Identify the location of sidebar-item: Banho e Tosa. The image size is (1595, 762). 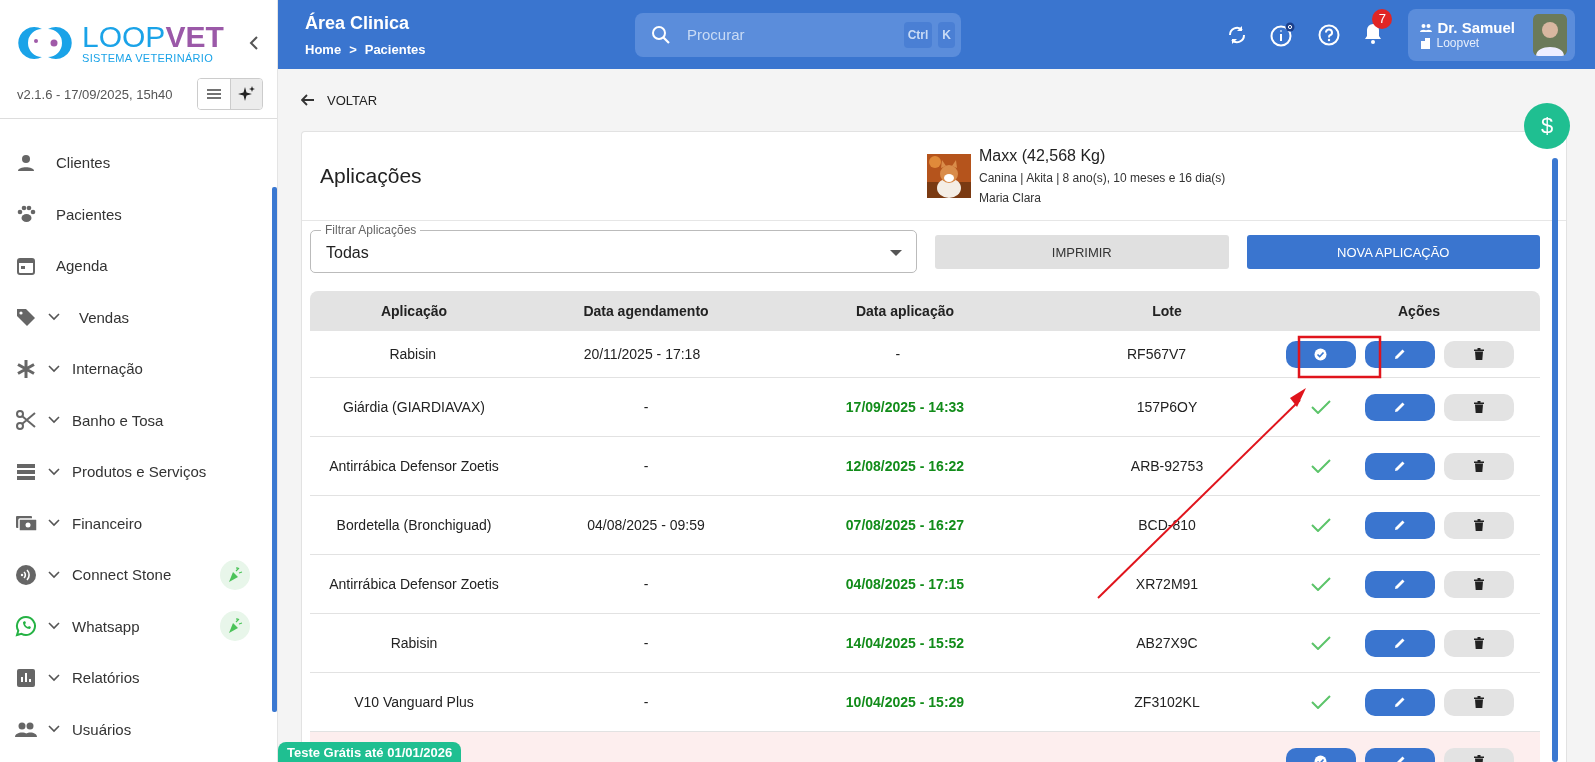
(136, 420).